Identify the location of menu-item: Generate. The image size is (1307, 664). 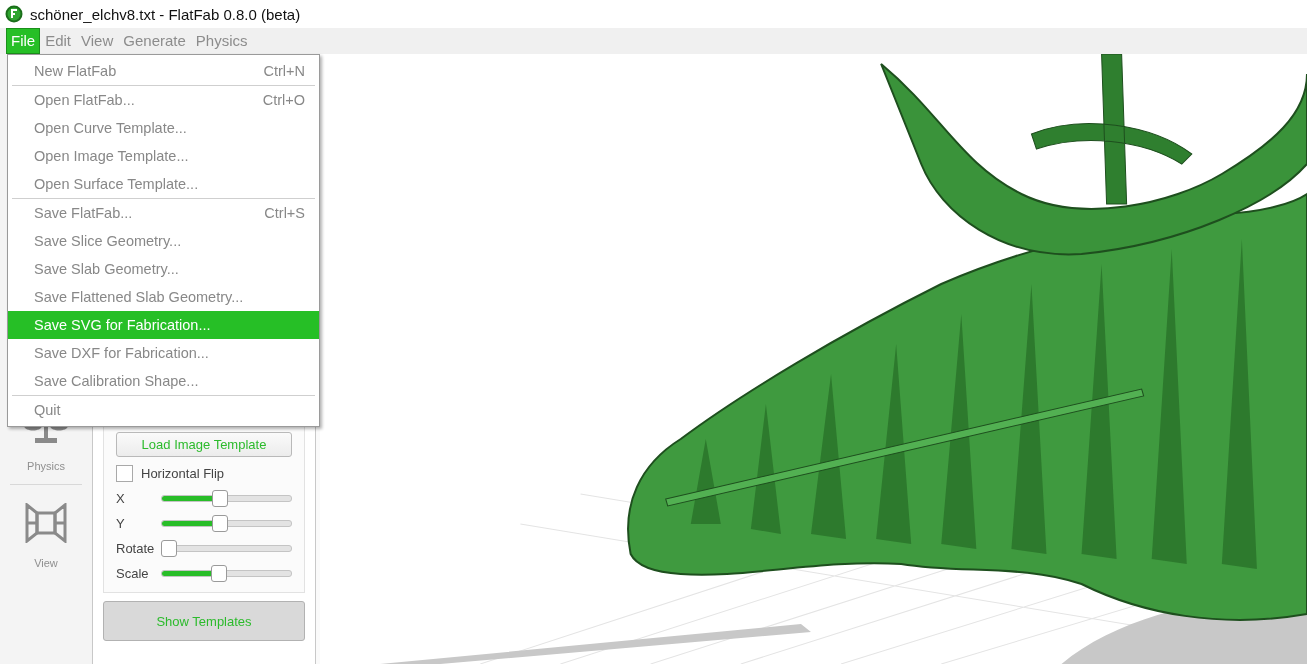
(154, 41).